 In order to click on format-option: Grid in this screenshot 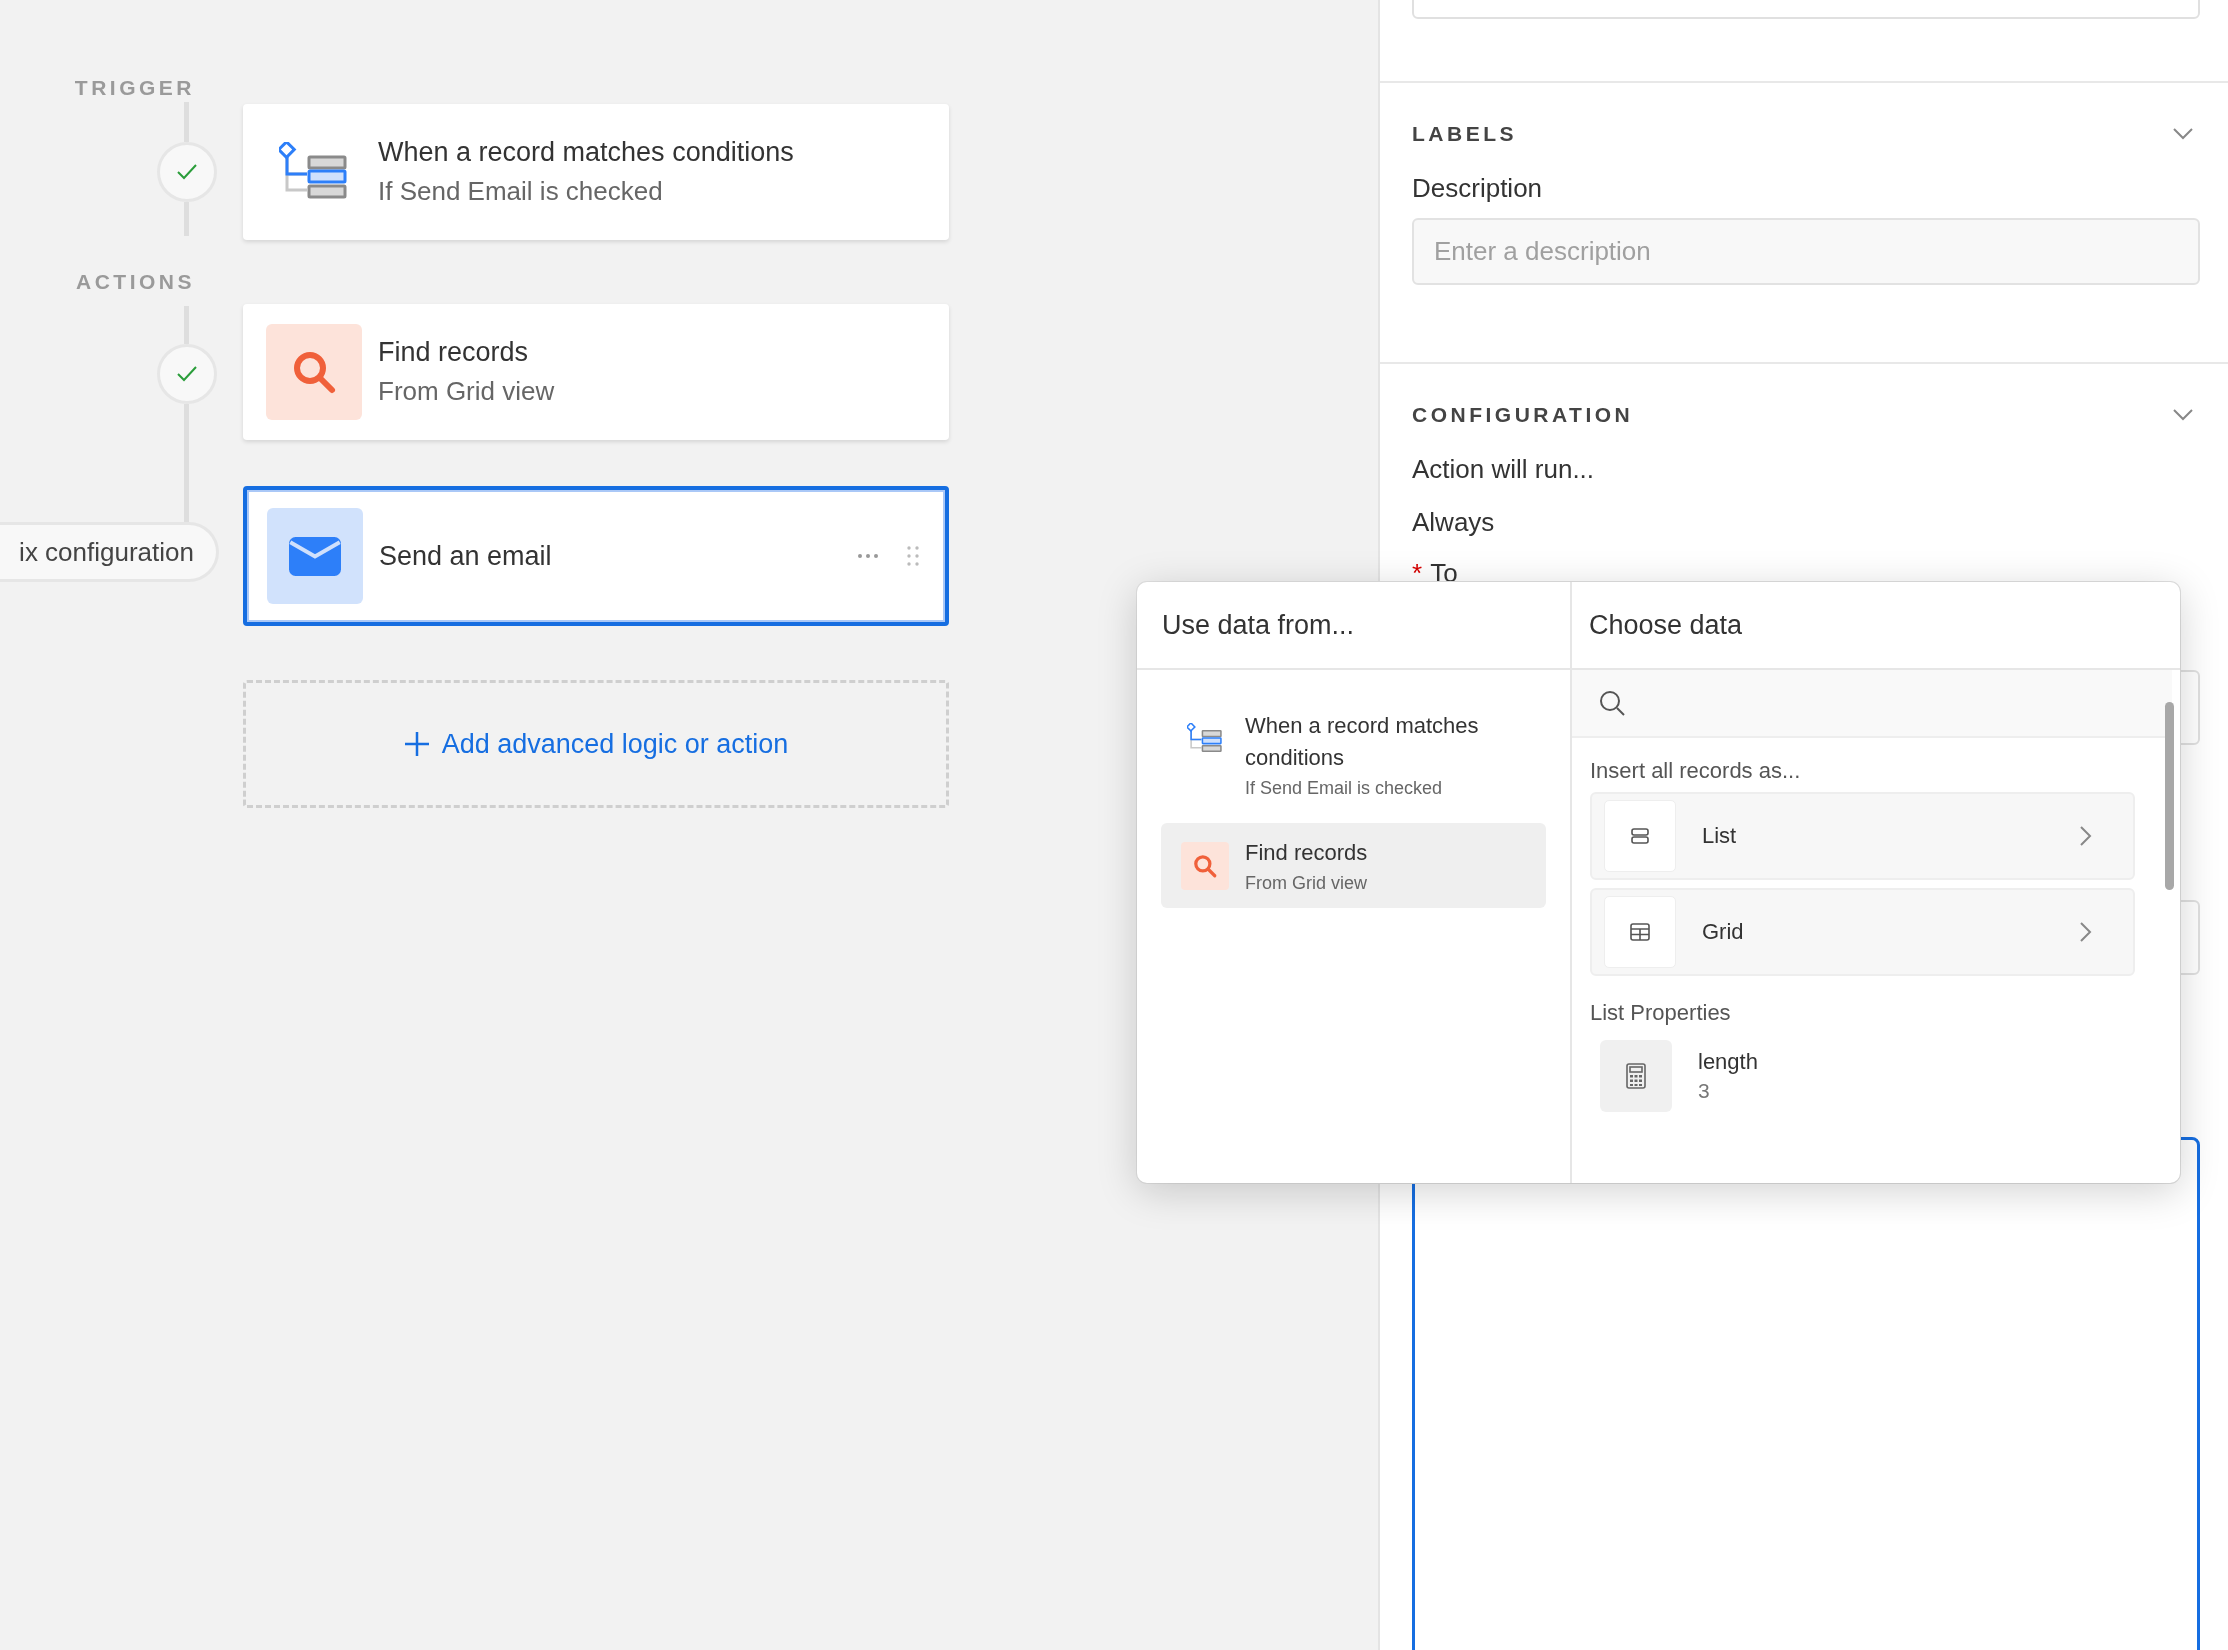, I will do `click(1862, 932)`.